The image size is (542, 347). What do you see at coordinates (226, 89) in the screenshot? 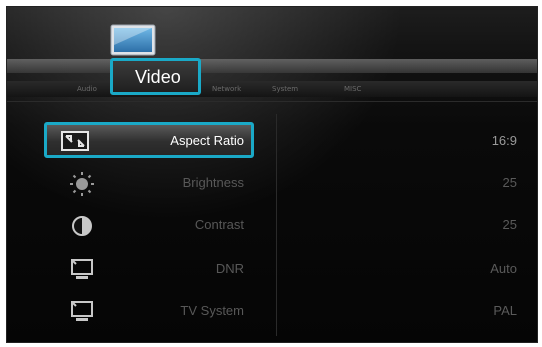
I see `tab-network: Network` at bounding box center [226, 89].